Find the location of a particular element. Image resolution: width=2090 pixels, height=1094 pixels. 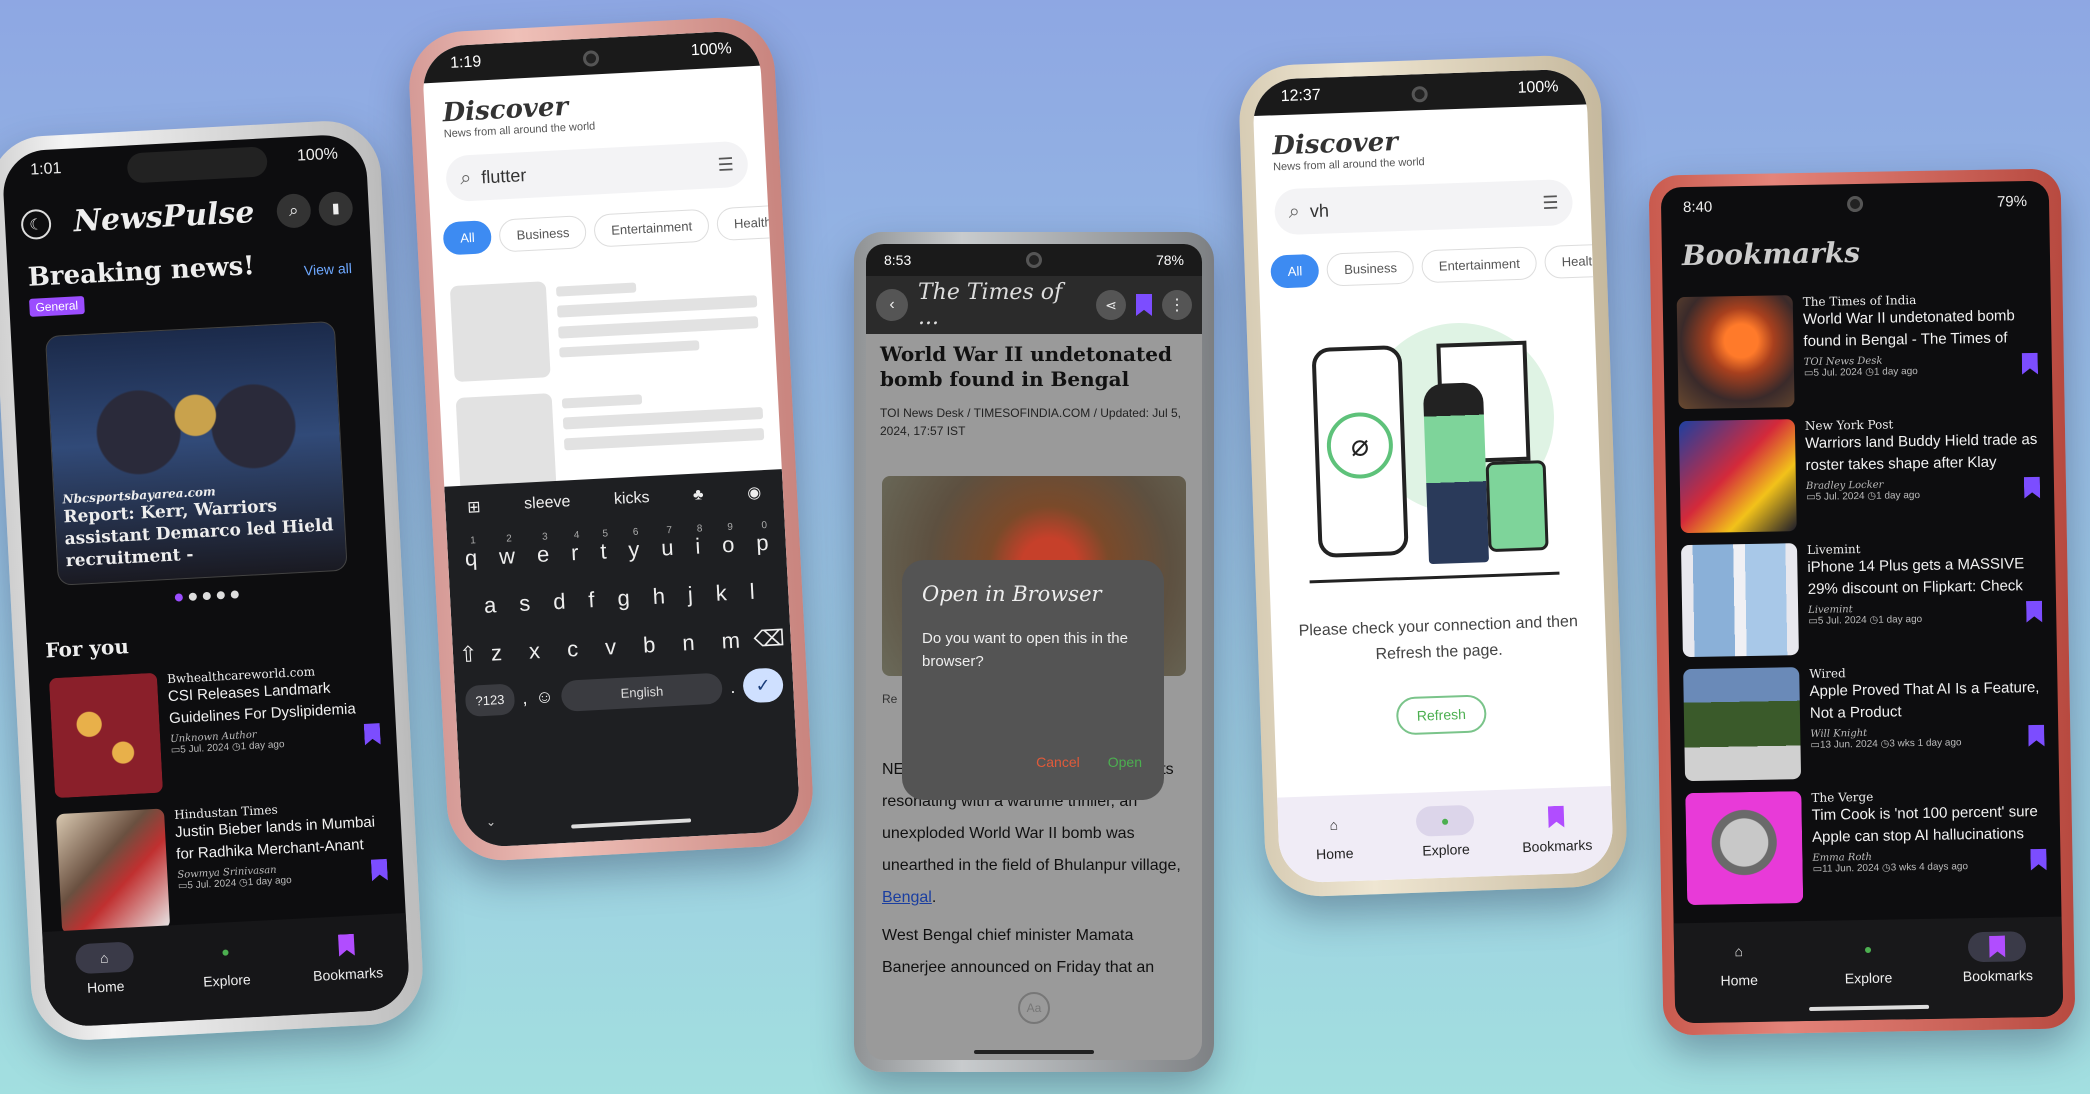

key-a: a is located at coordinates (490, 605).